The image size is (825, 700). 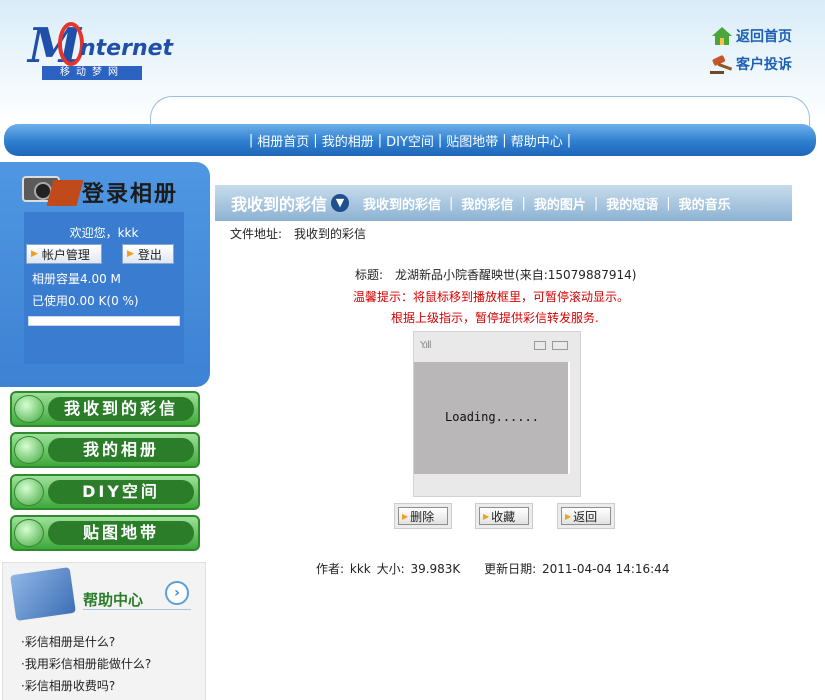 What do you see at coordinates (127, 48) in the screenshot?
I see `logo-text: nternet` at bounding box center [127, 48].